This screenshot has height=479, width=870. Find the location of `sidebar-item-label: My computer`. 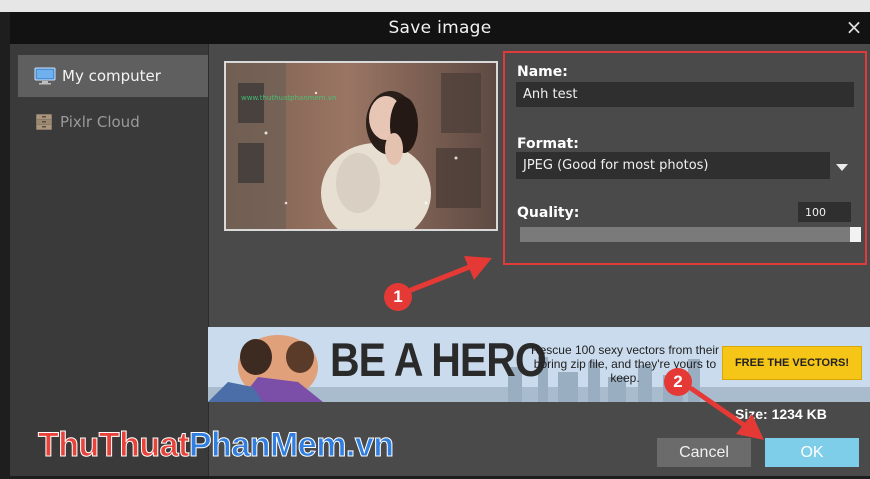

sidebar-item-label: My computer is located at coordinates (111, 76).